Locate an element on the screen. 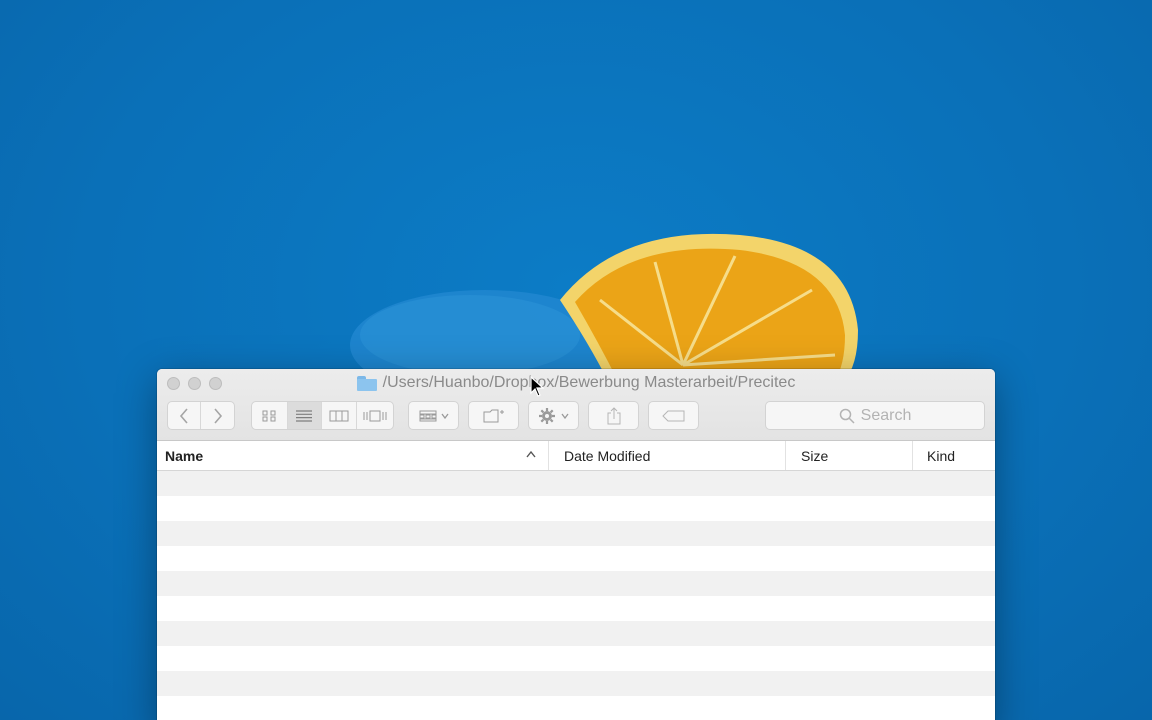  tags-button is located at coordinates (673, 415).